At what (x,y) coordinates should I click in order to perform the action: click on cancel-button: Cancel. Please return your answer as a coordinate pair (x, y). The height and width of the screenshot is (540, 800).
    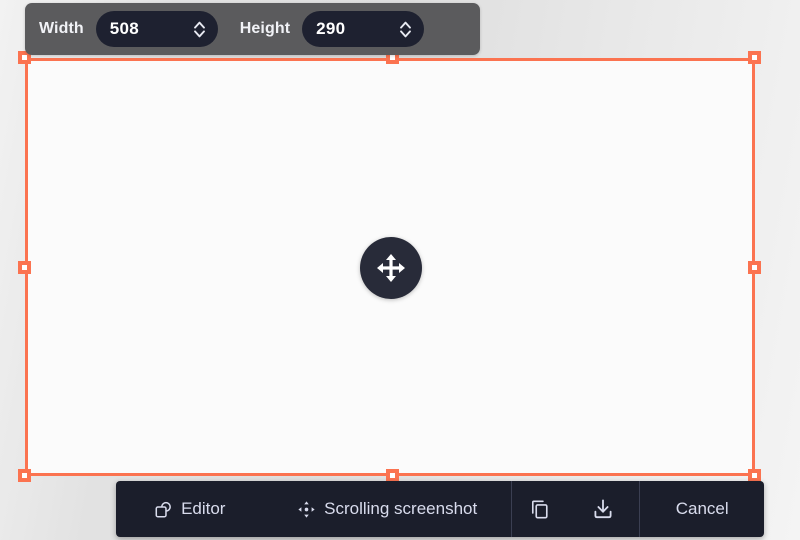
    Looking at the image, I should click on (702, 509).